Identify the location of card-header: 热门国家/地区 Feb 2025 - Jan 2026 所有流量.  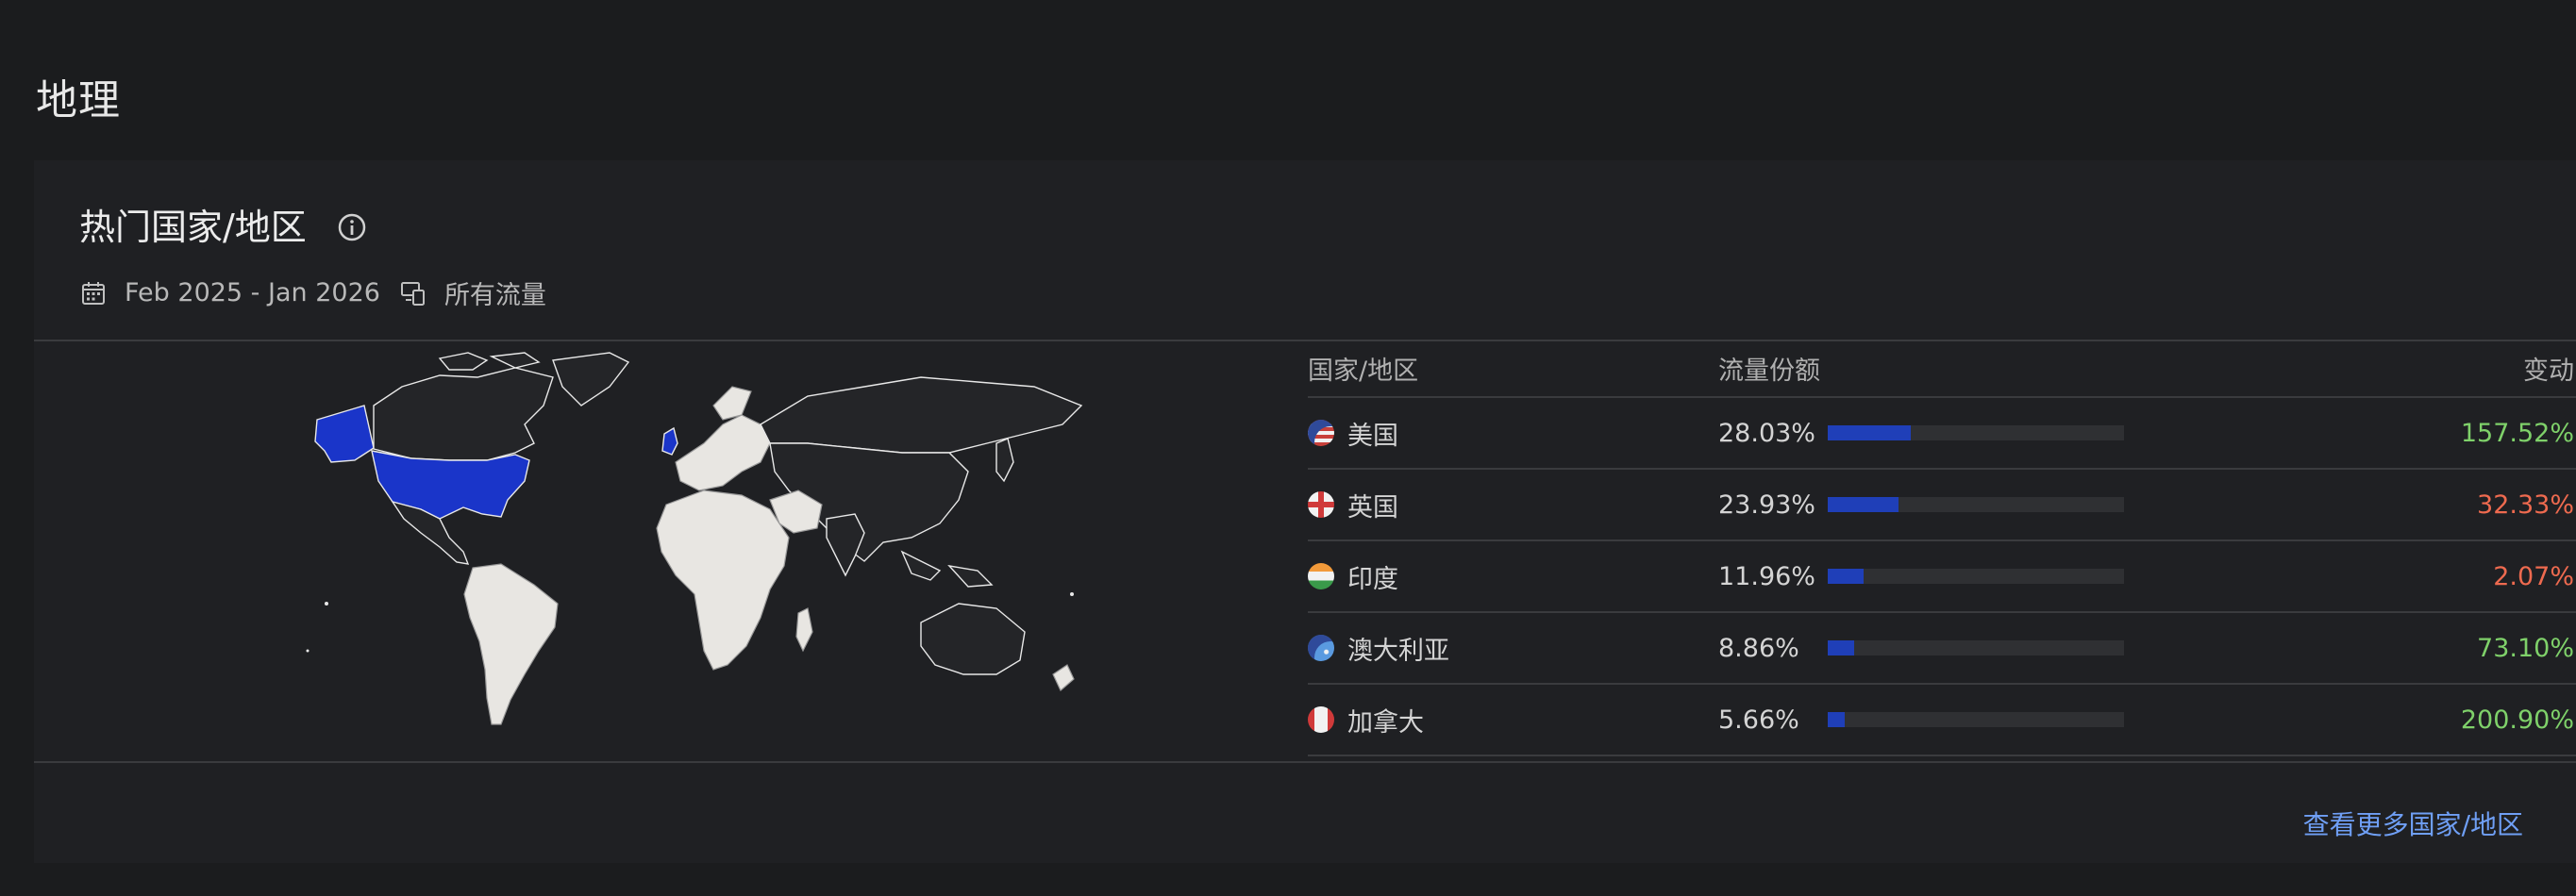
(312, 255).